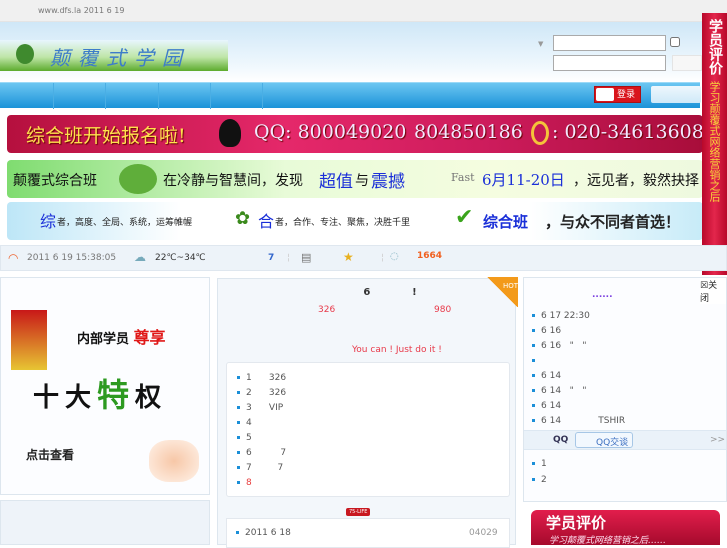  What do you see at coordinates (336, 182) in the screenshot?
I see `banner2-highlight: 超值` at bounding box center [336, 182].